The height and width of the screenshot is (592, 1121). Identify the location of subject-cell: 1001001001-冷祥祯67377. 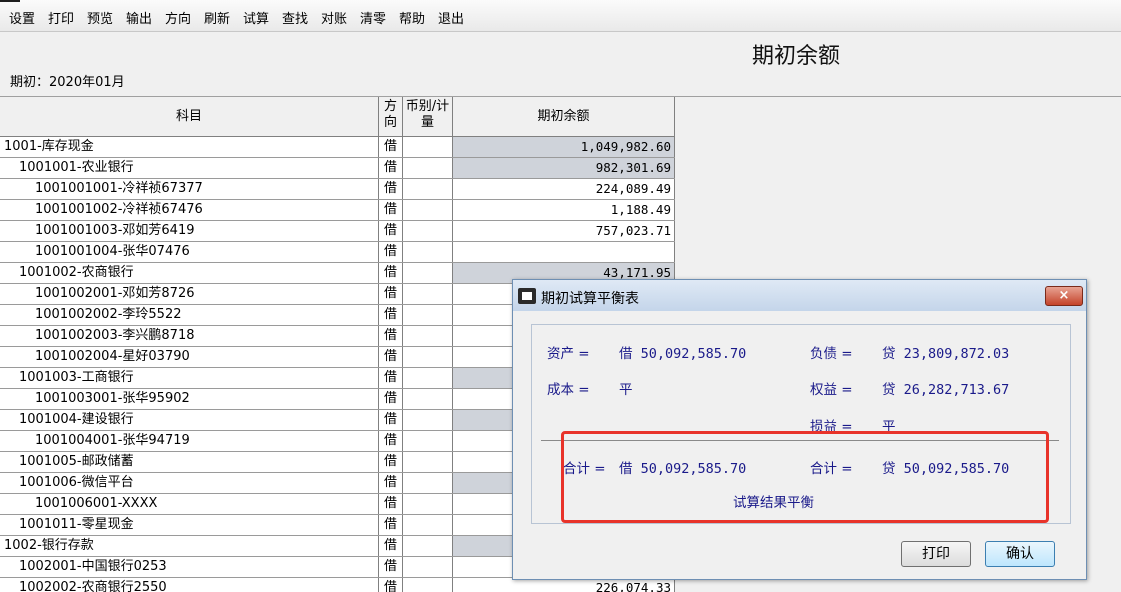
(189, 189).